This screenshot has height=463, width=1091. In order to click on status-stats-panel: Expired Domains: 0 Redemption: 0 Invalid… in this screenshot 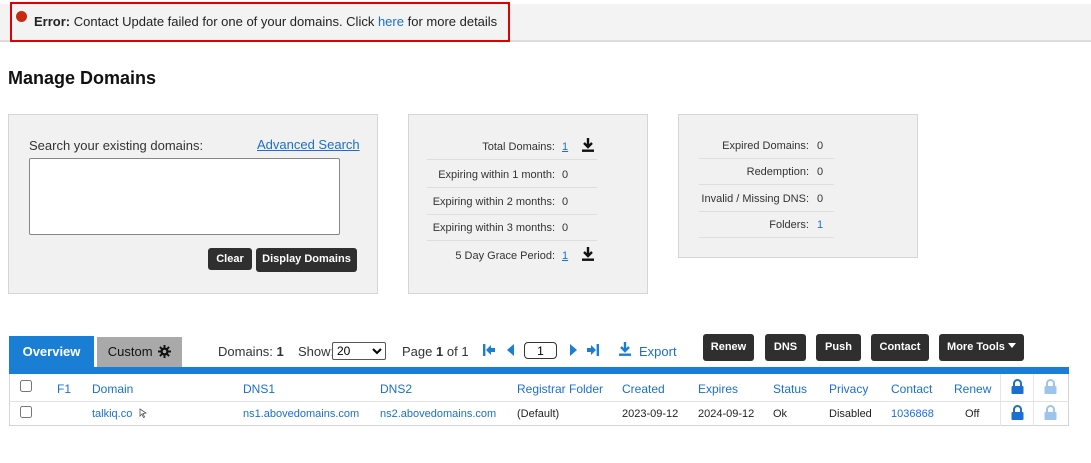, I will do `click(798, 186)`.